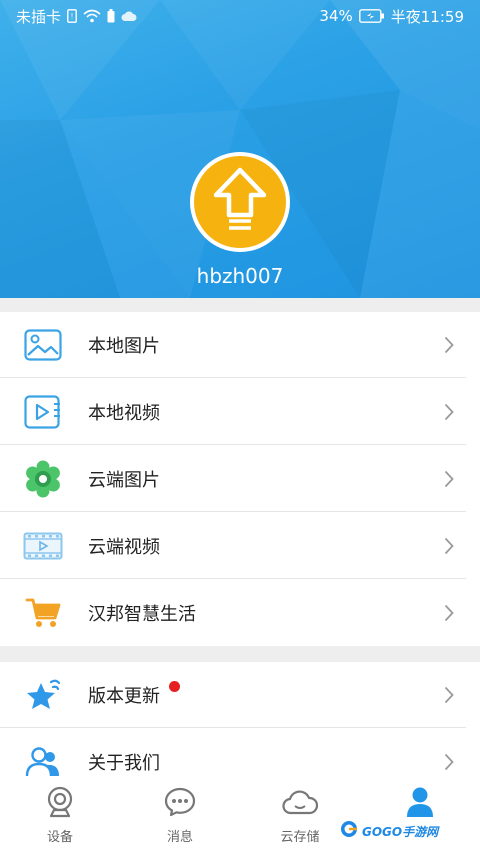 Image resolution: width=480 pixels, height=853 pixels. Describe the element at coordinates (124, 346) in the screenshot. I see `menu-item-label: 本地图片` at that location.